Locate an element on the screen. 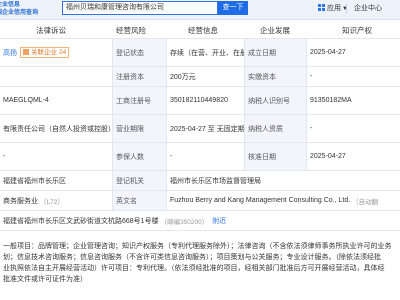  field-label: 登记机关 is located at coordinates (139, 180).